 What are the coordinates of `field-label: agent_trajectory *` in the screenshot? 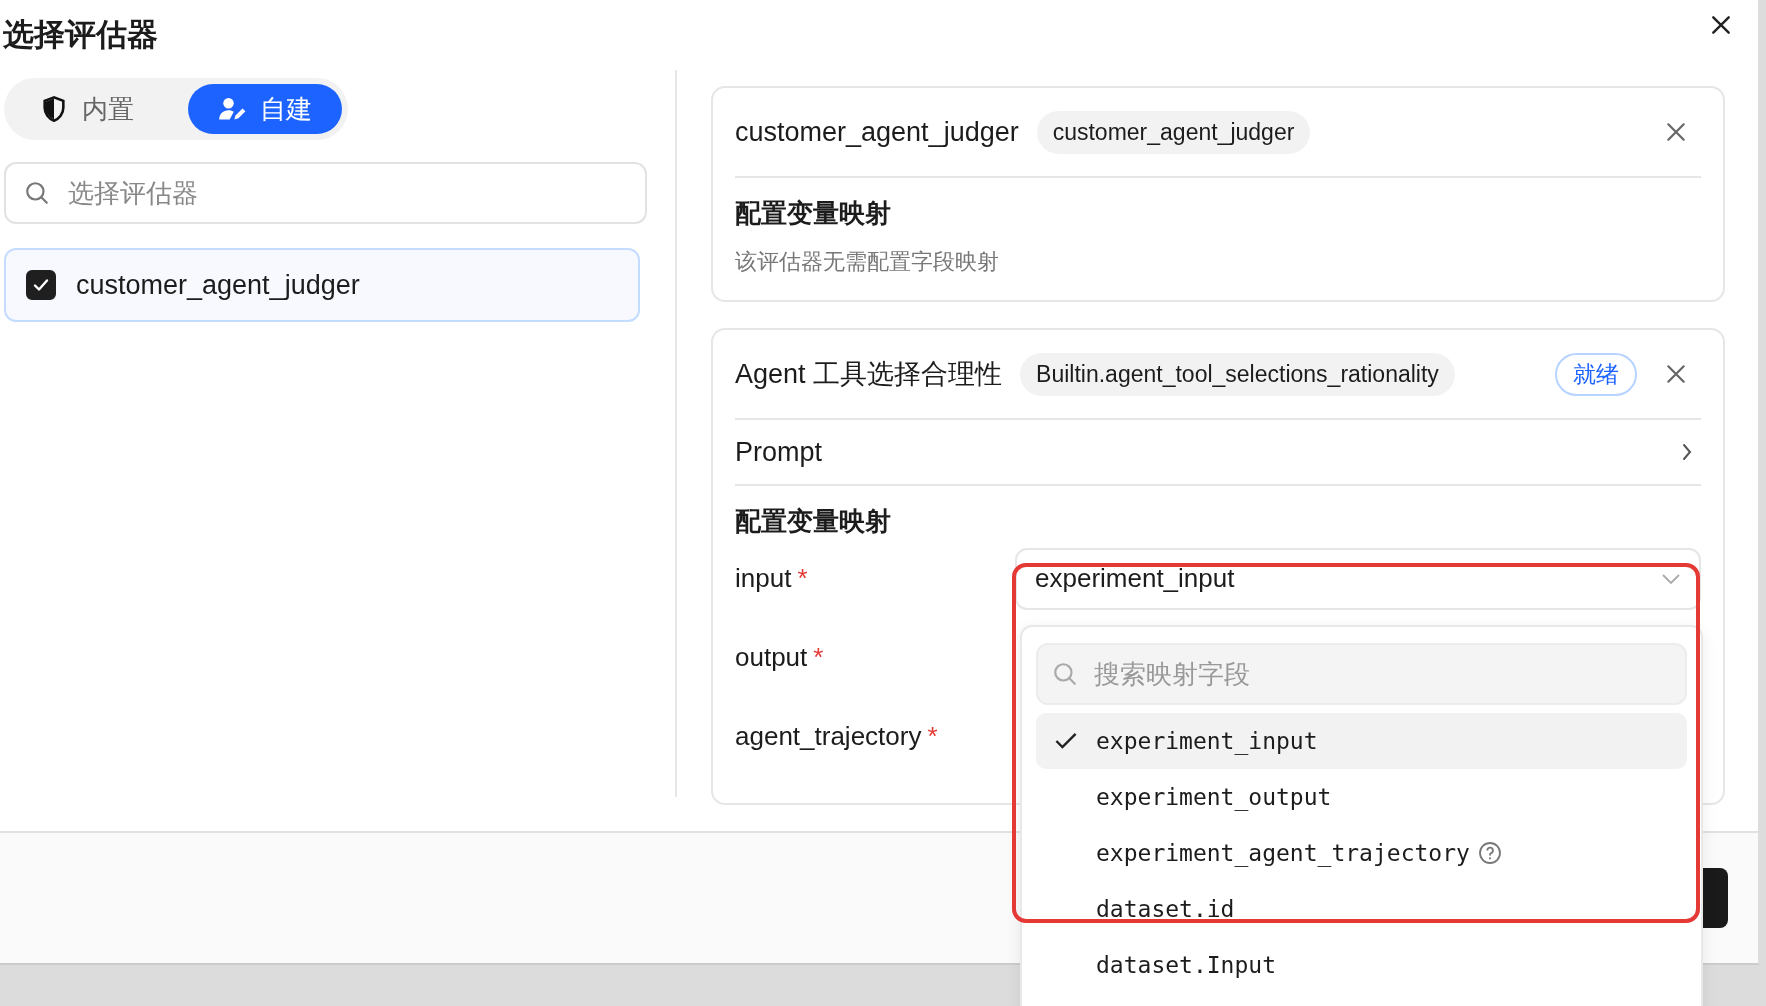 It's located at (837, 736).